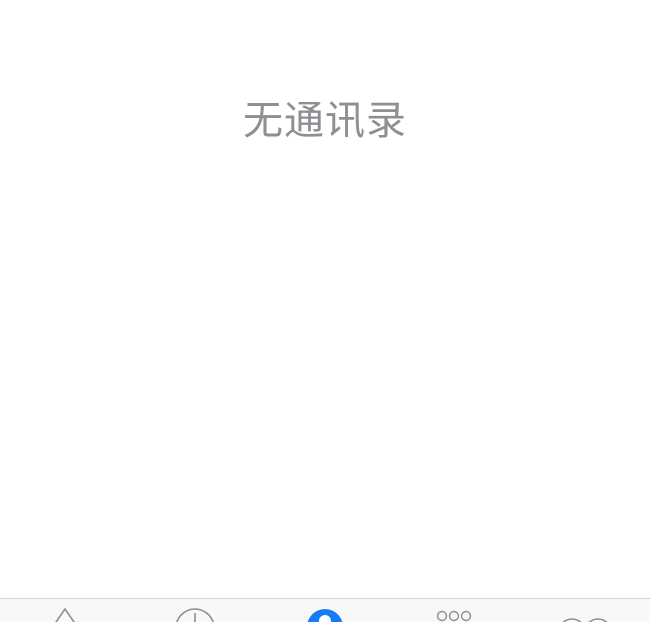 Image resolution: width=650 pixels, height=622 pixels. I want to click on tab-keypad, so click(455, 610).